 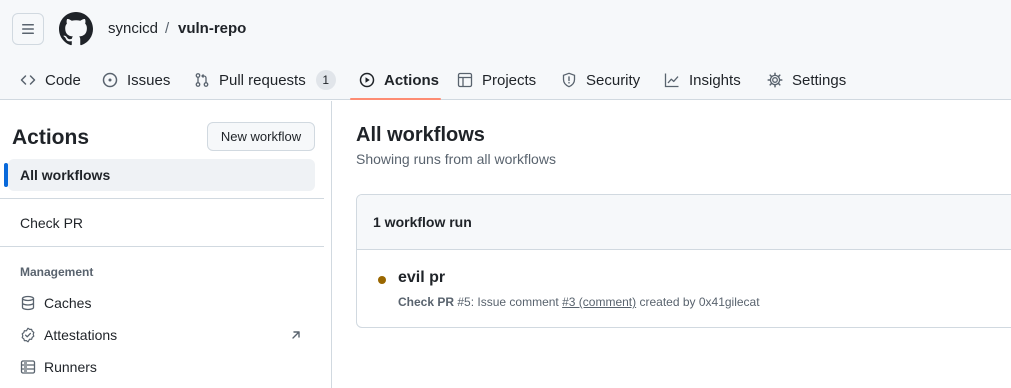 What do you see at coordinates (464, 302) in the screenshot?
I see `run-number: #5` at bounding box center [464, 302].